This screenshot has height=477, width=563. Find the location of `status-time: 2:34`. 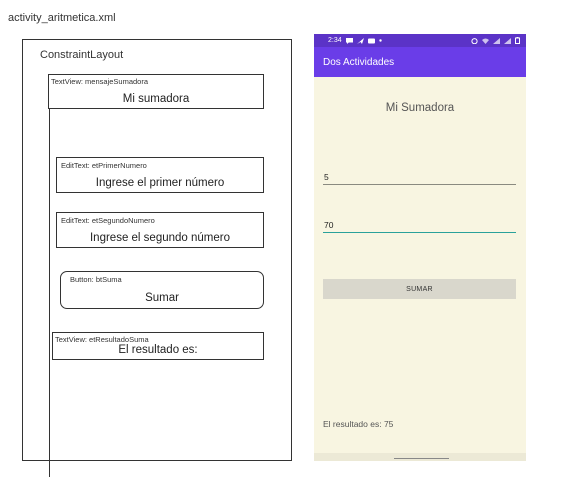

status-time: 2:34 is located at coordinates (335, 40).